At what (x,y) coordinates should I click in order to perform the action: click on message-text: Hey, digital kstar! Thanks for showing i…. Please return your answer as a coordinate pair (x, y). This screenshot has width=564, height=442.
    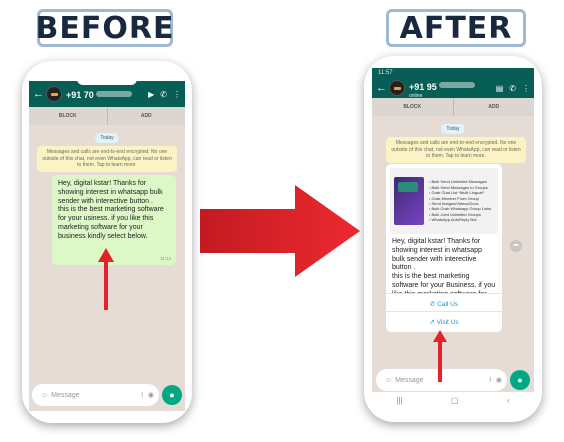
    Looking at the image, I should click on (111, 210).